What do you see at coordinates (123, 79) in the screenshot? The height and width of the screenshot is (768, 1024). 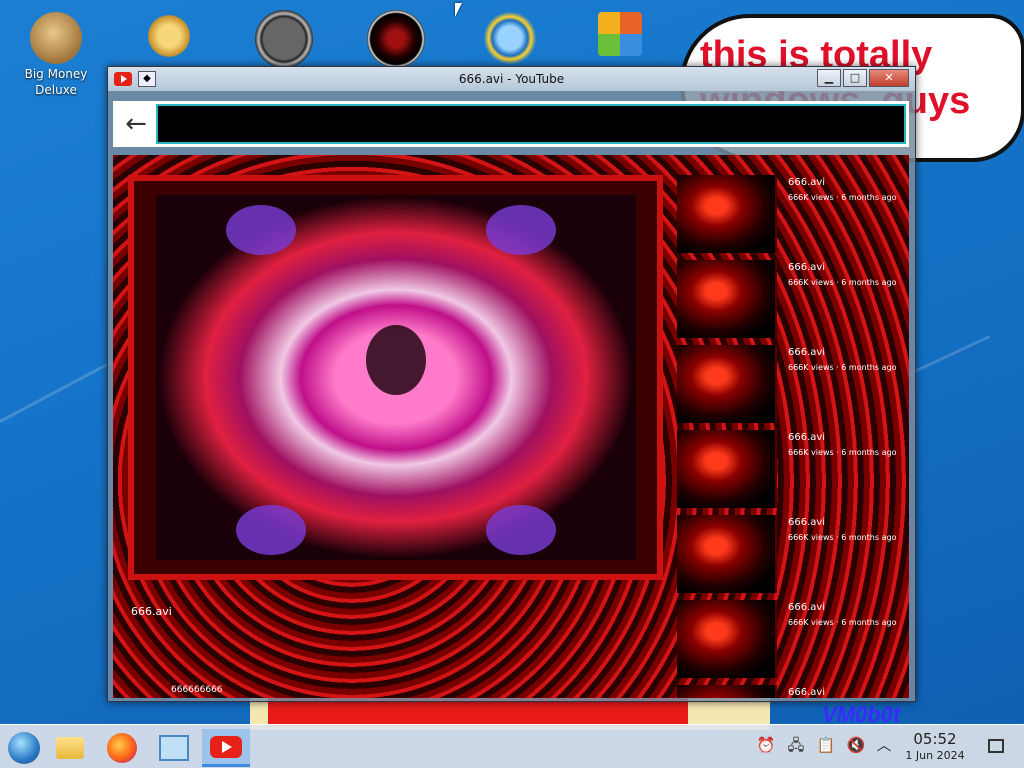 I see `youtube-app-icon` at bounding box center [123, 79].